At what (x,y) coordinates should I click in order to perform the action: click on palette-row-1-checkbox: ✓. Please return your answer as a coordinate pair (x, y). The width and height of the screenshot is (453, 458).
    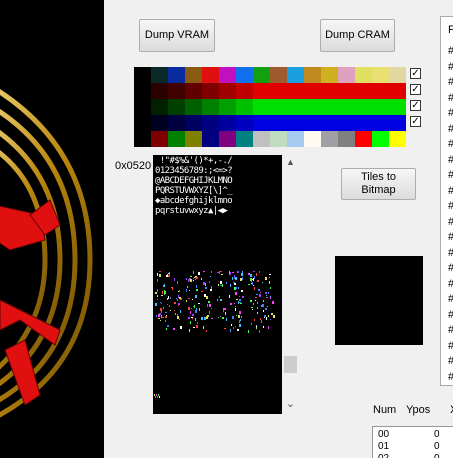
    Looking at the image, I should click on (415, 73).